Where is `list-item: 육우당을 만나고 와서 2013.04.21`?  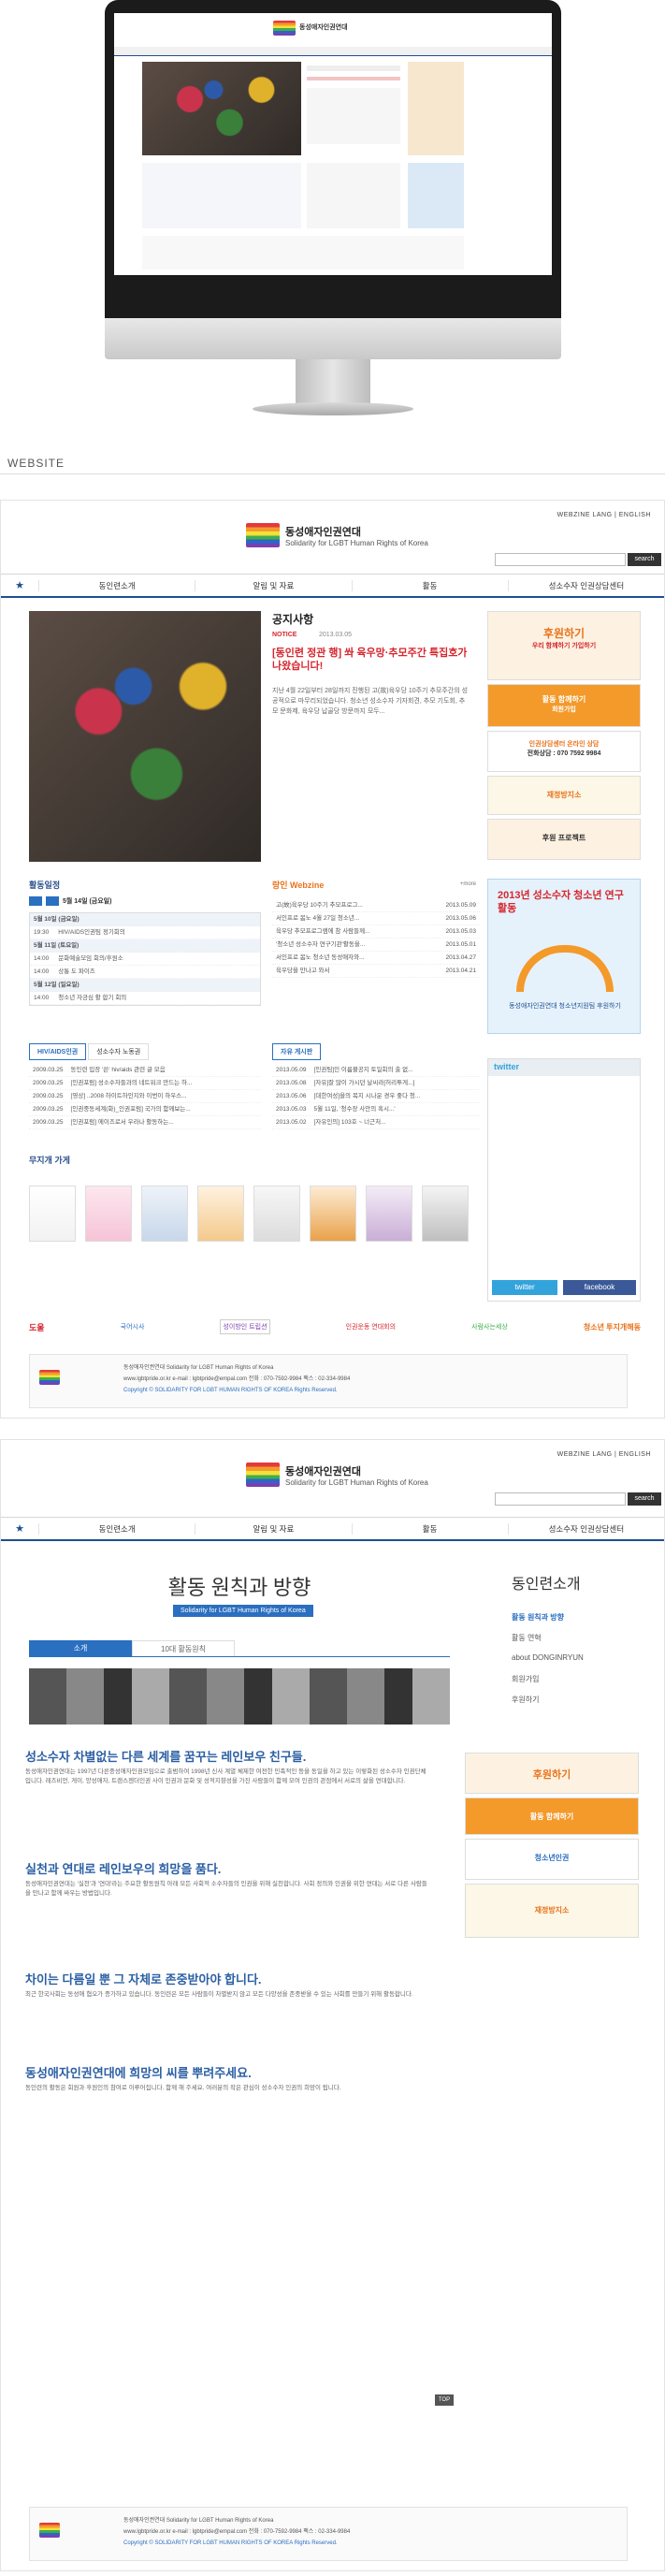 list-item: 육우당을 만나고 와서 2013.04.21 is located at coordinates (376, 971).